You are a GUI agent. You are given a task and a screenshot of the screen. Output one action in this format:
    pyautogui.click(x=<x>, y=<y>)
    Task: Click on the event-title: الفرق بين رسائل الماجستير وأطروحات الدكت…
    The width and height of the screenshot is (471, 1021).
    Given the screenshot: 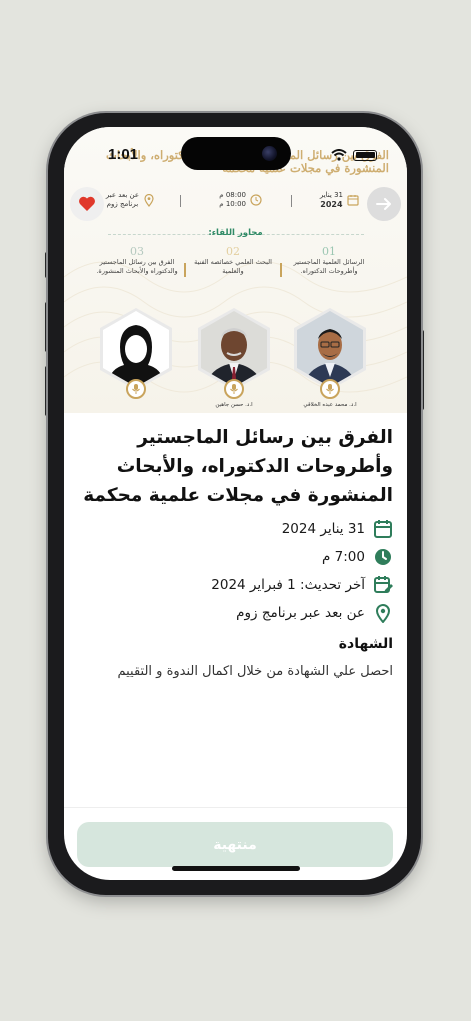 What is the action you would take?
    pyautogui.click(x=238, y=466)
    